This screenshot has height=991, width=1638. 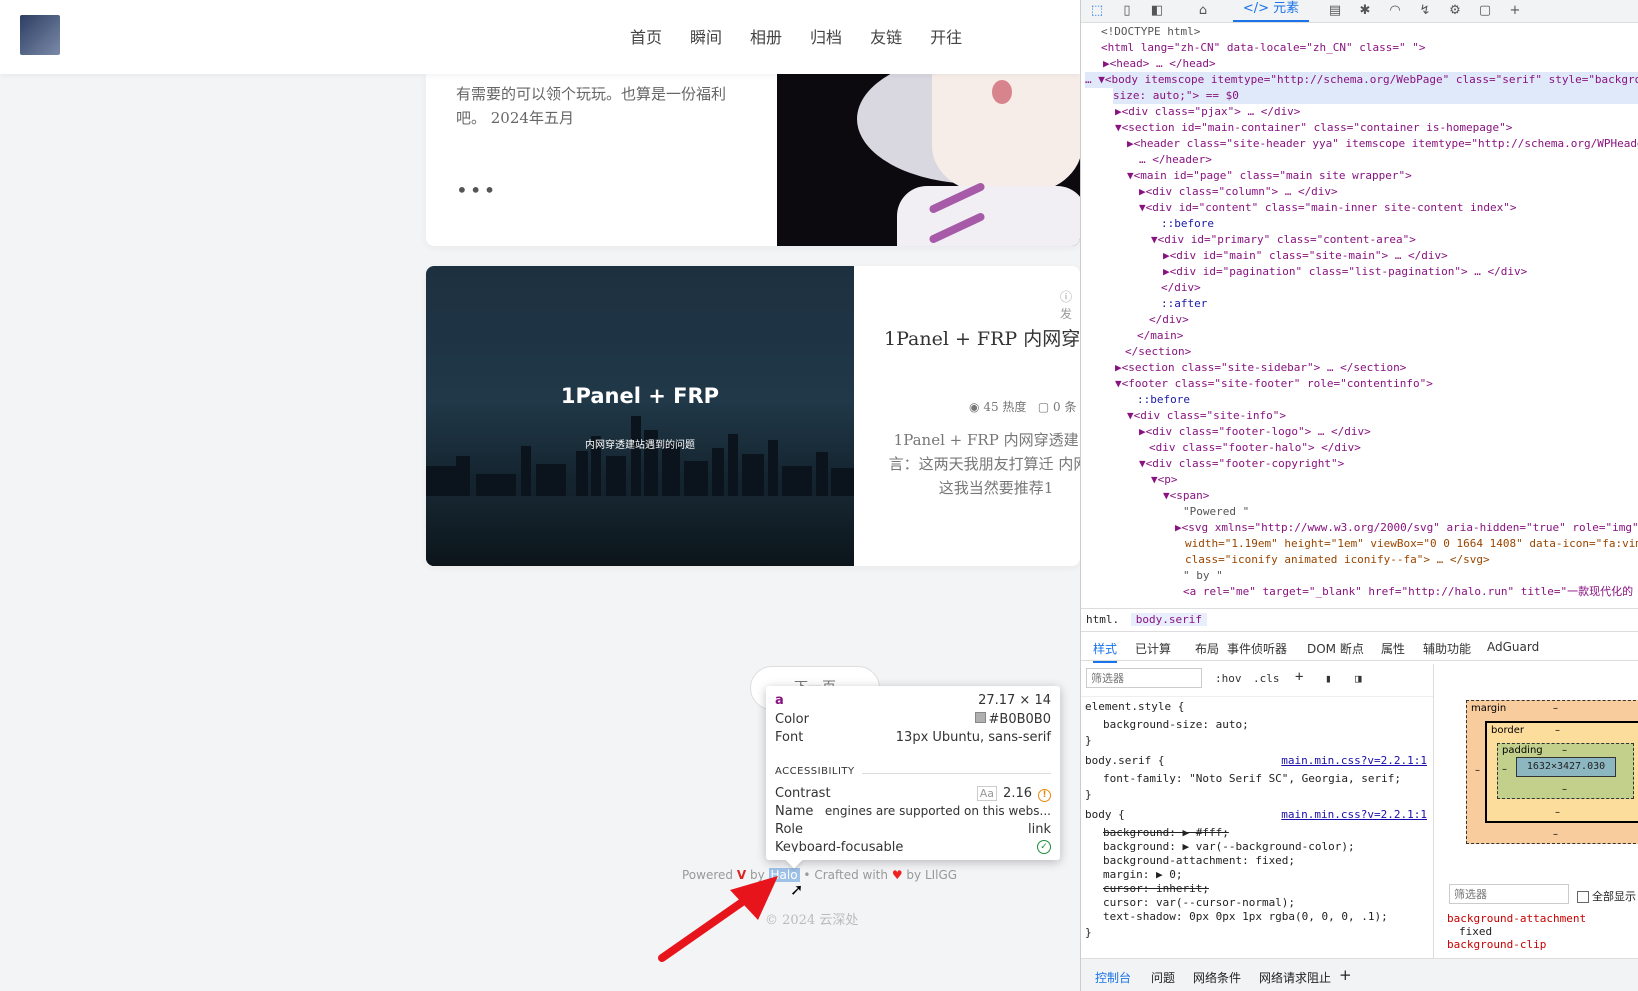 I want to click on tab-console: 控制台, so click(x=1113, y=980).